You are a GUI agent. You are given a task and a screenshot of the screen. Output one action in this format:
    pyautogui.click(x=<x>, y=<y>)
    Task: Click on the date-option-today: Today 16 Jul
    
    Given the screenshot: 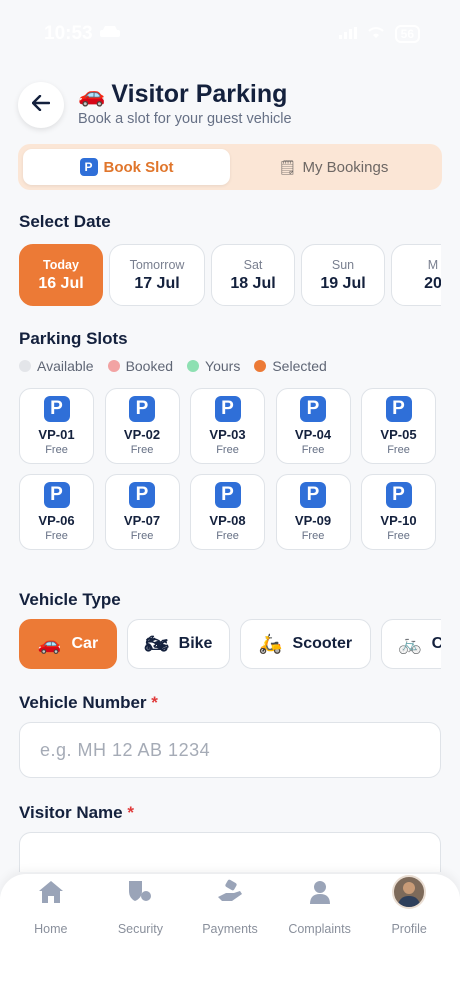 What is the action you would take?
    pyautogui.click(x=61, y=275)
    